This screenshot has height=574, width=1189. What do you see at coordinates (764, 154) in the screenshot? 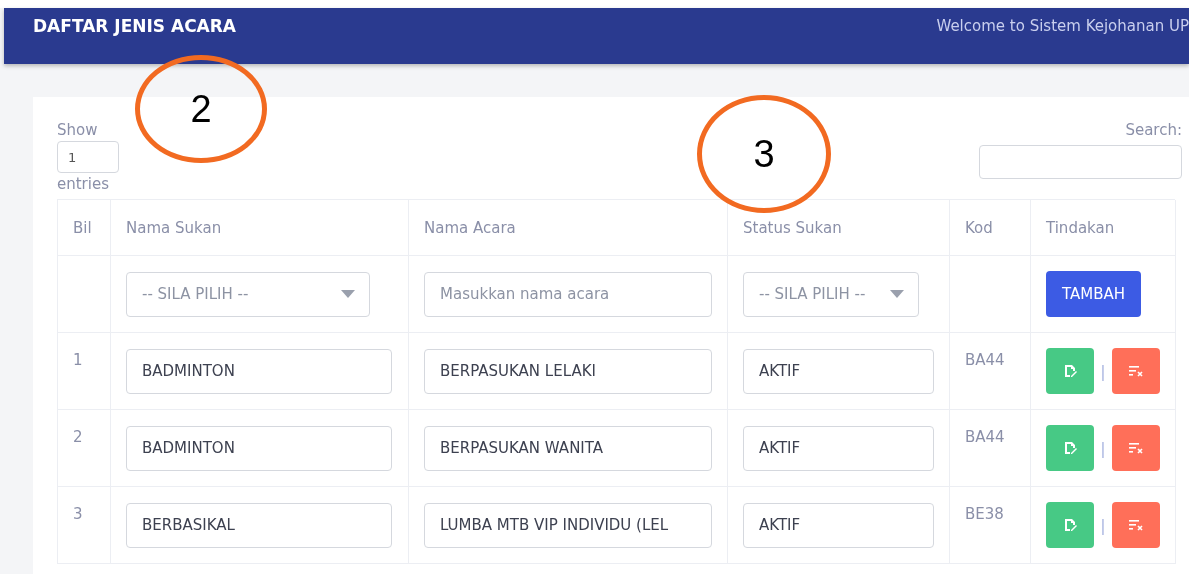
I see `annotation-circle: 3` at bounding box center [764, 154].